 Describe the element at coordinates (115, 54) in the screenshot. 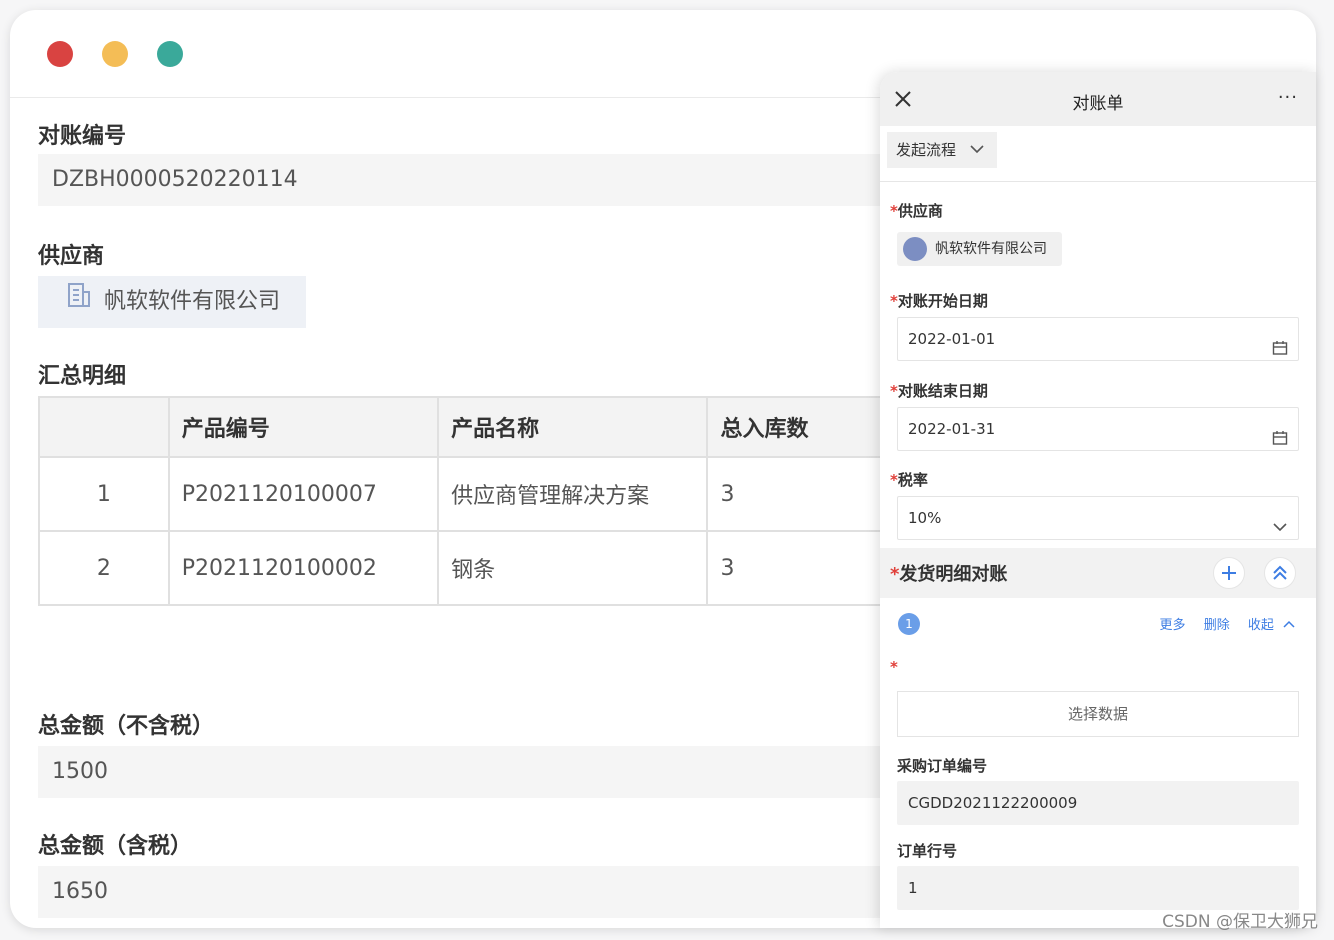

I see `minimize-window-button` at that location.